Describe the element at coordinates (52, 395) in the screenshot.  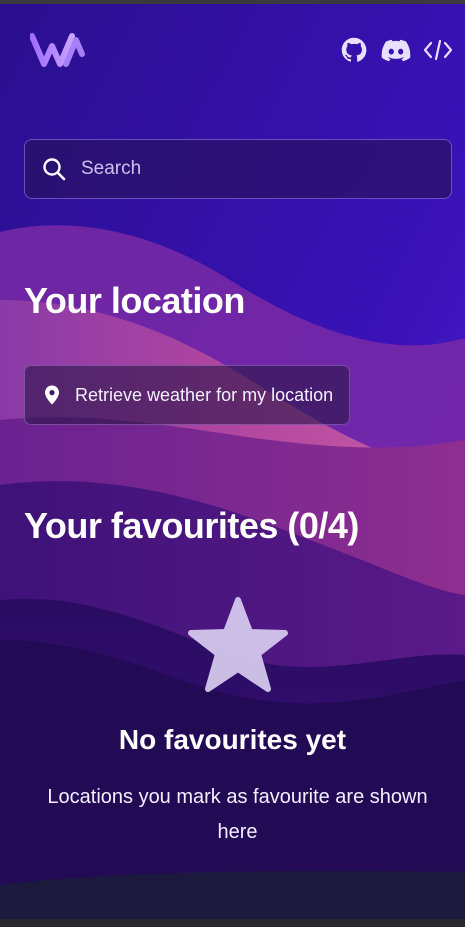
I see `location-pin-icon` at that location.